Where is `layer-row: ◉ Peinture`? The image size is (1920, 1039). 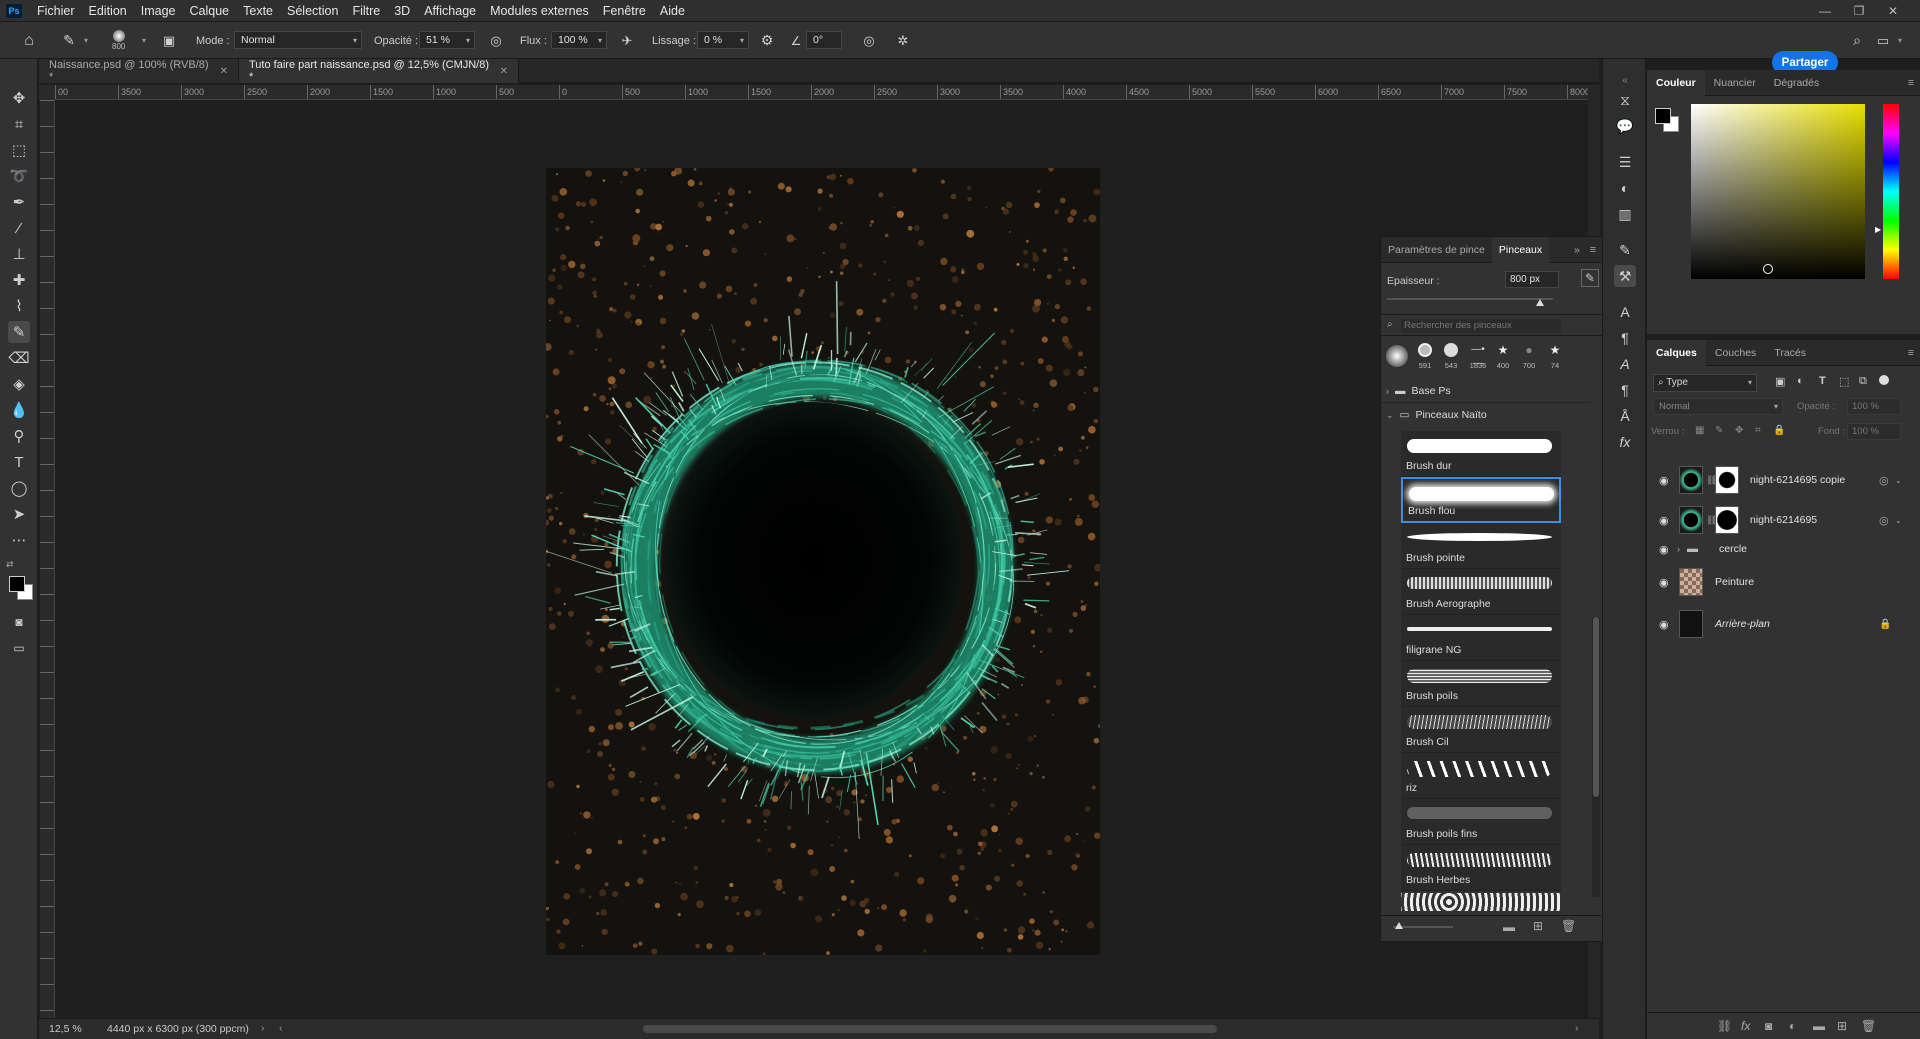 layer-row: ◉ Peinture is located at coordinates (1783, 582).